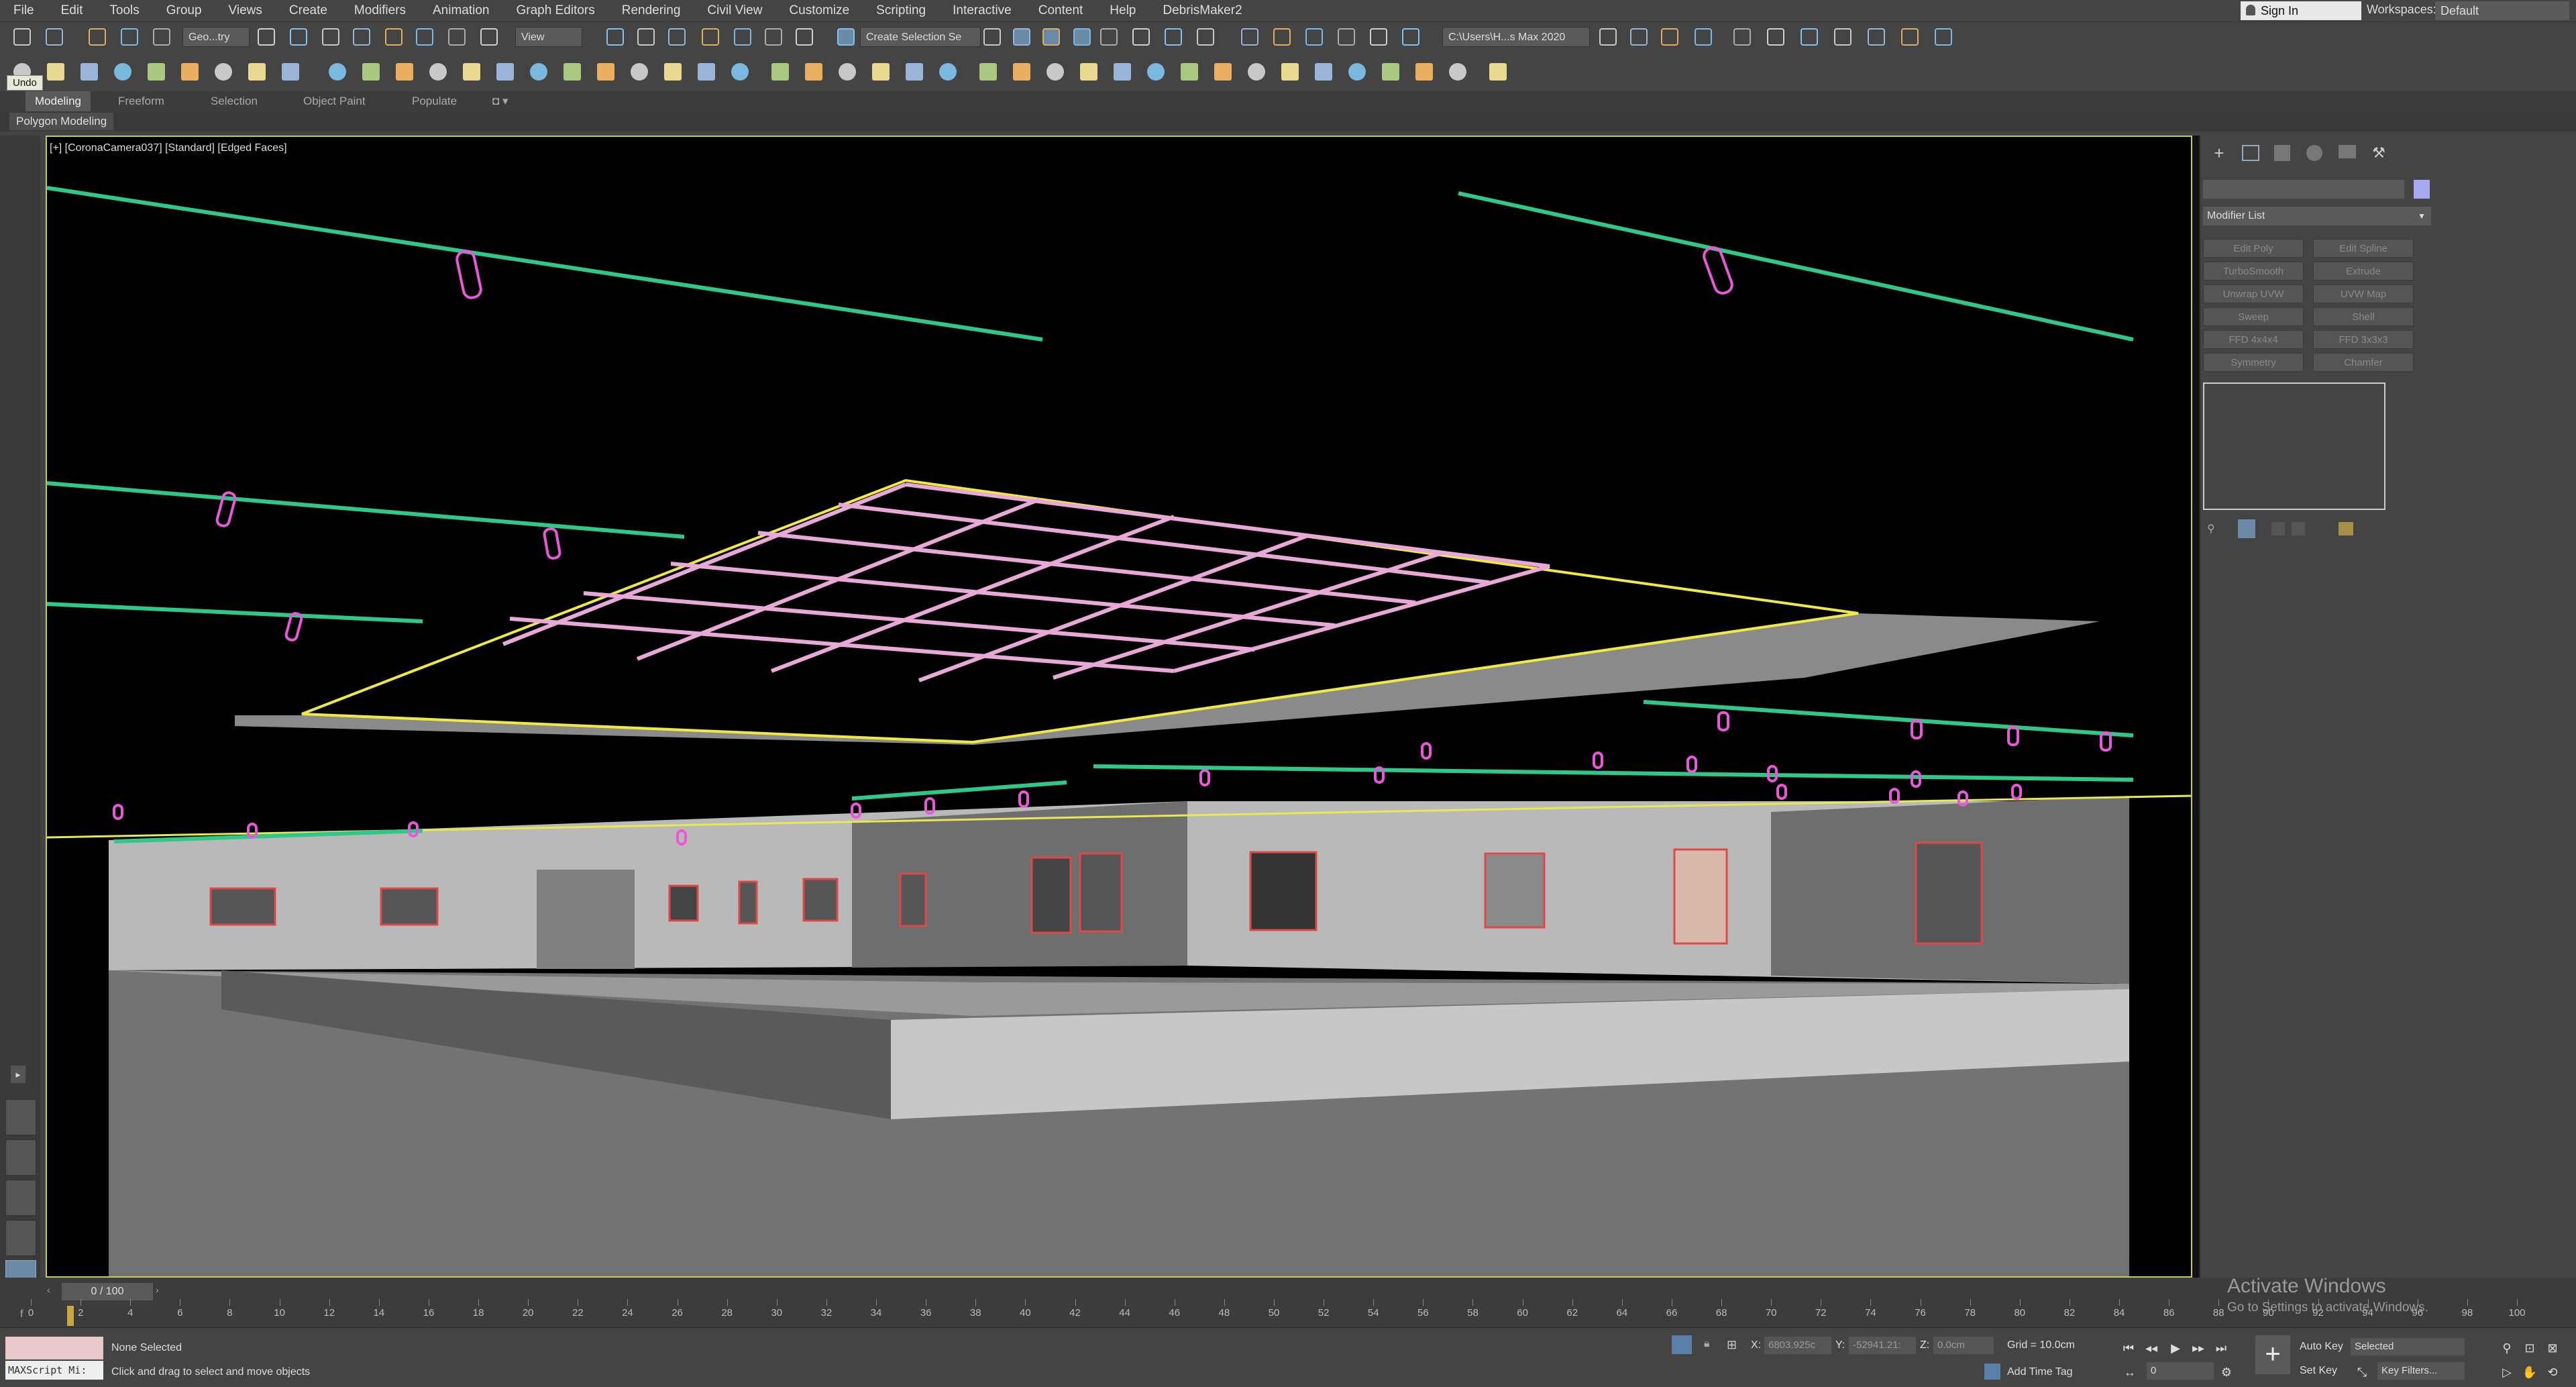 This screenshot has height=1387, width=2576. What do you see at coordinates (2552, 1348) in the screenshot?
I see `zoom-extents-icon: ⊠` at bounding box center [2552, 1348].